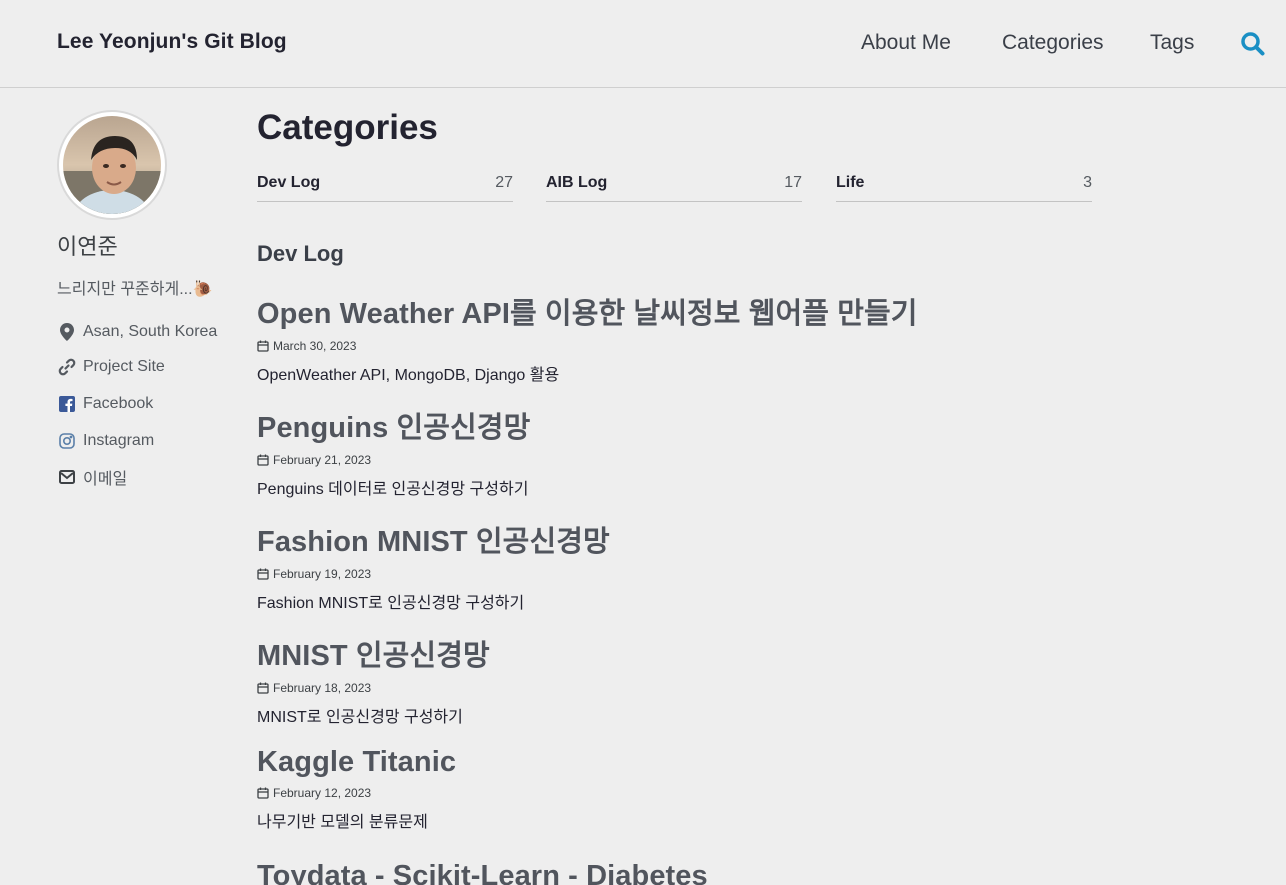 The height and width of the screenshot is (885, 1286). Describe the element at coordinates (391, 603) in the screenshot. I see `post-excerpt: Fashion MNIST로 인공신경망 구성하기` at that location.